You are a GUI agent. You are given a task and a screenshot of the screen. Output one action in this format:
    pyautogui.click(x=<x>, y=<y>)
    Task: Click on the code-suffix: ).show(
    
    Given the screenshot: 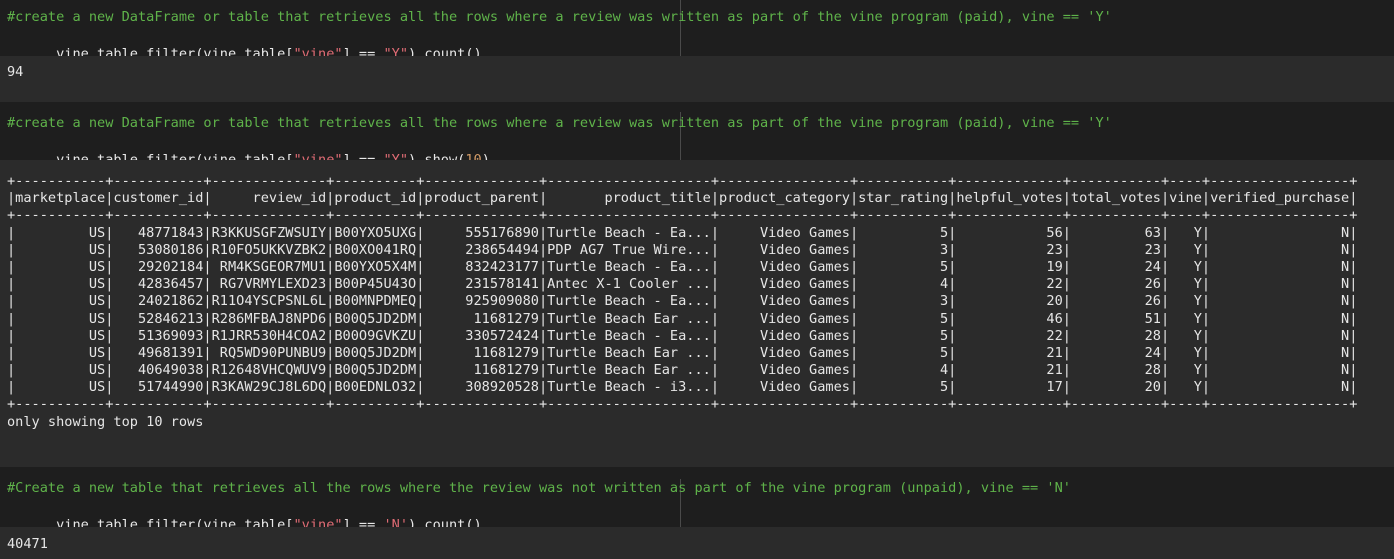 What is the action you would take?
    pyautogui.click(x=437, y=156)
    